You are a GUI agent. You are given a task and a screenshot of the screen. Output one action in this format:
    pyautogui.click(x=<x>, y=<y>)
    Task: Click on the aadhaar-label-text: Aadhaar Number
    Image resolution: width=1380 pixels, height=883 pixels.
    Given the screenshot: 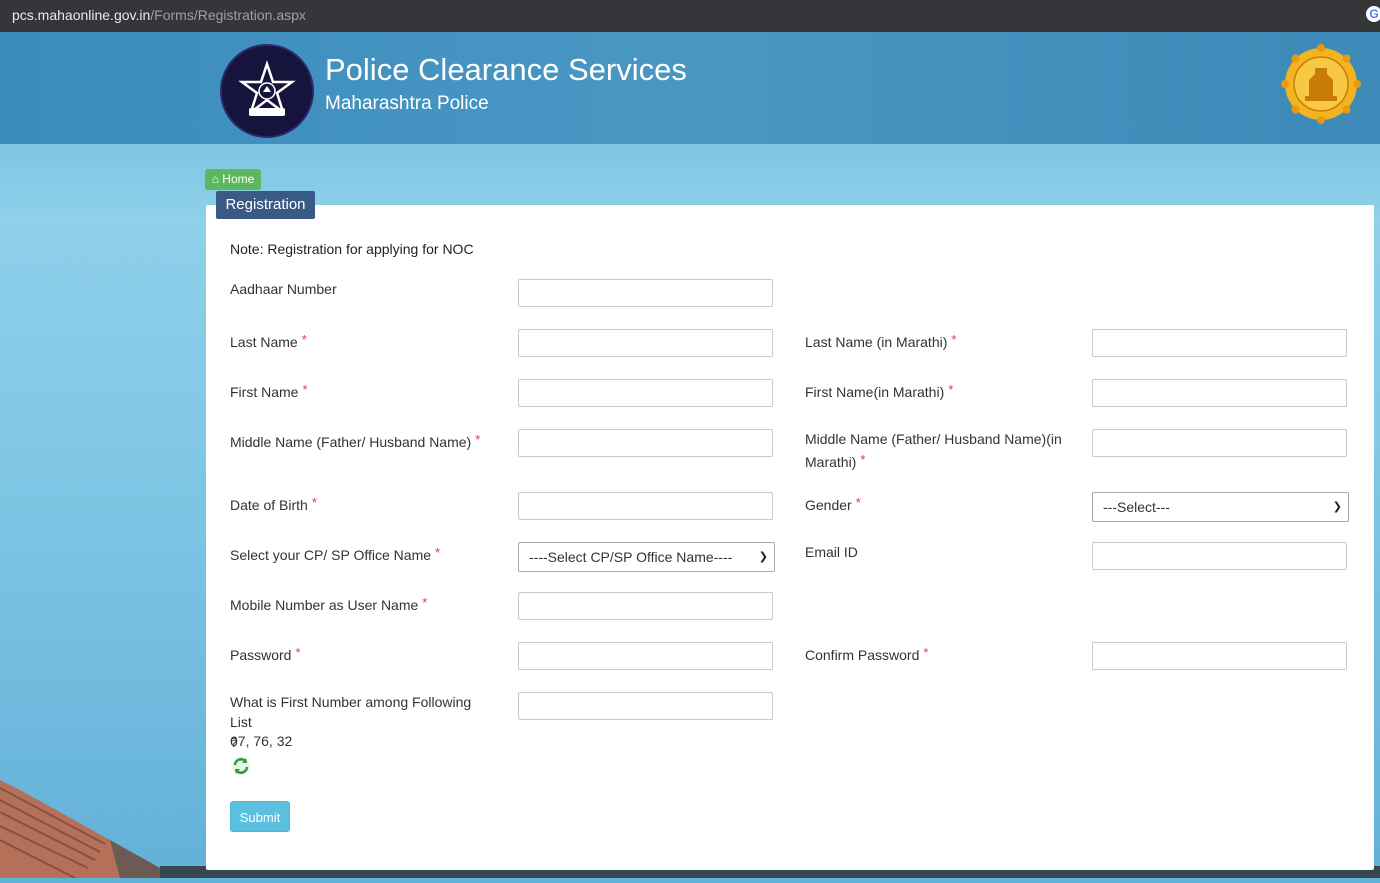 What is the action you would take?
    pyautogui.click(x=283, y=289)
    